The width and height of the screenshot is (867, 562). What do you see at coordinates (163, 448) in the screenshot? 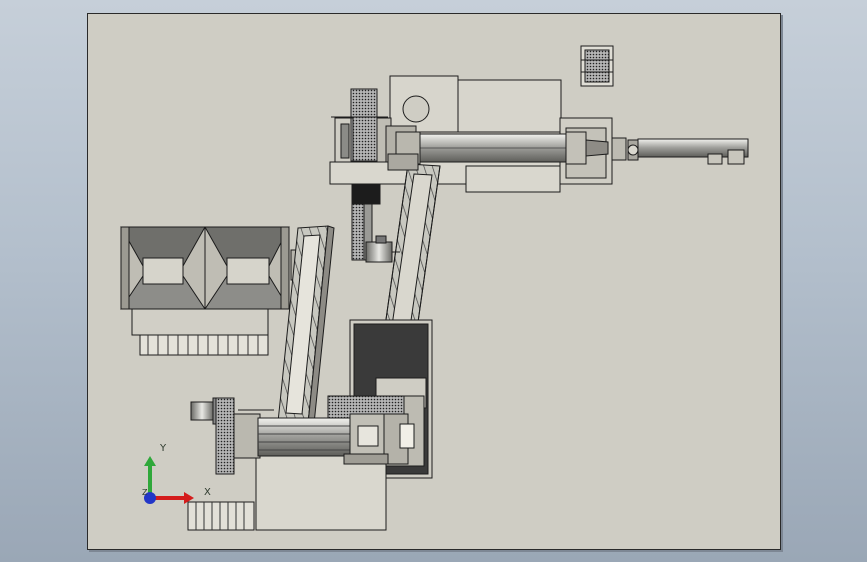
I see `y-axis-label: Y` at bounding box center [163, 448].